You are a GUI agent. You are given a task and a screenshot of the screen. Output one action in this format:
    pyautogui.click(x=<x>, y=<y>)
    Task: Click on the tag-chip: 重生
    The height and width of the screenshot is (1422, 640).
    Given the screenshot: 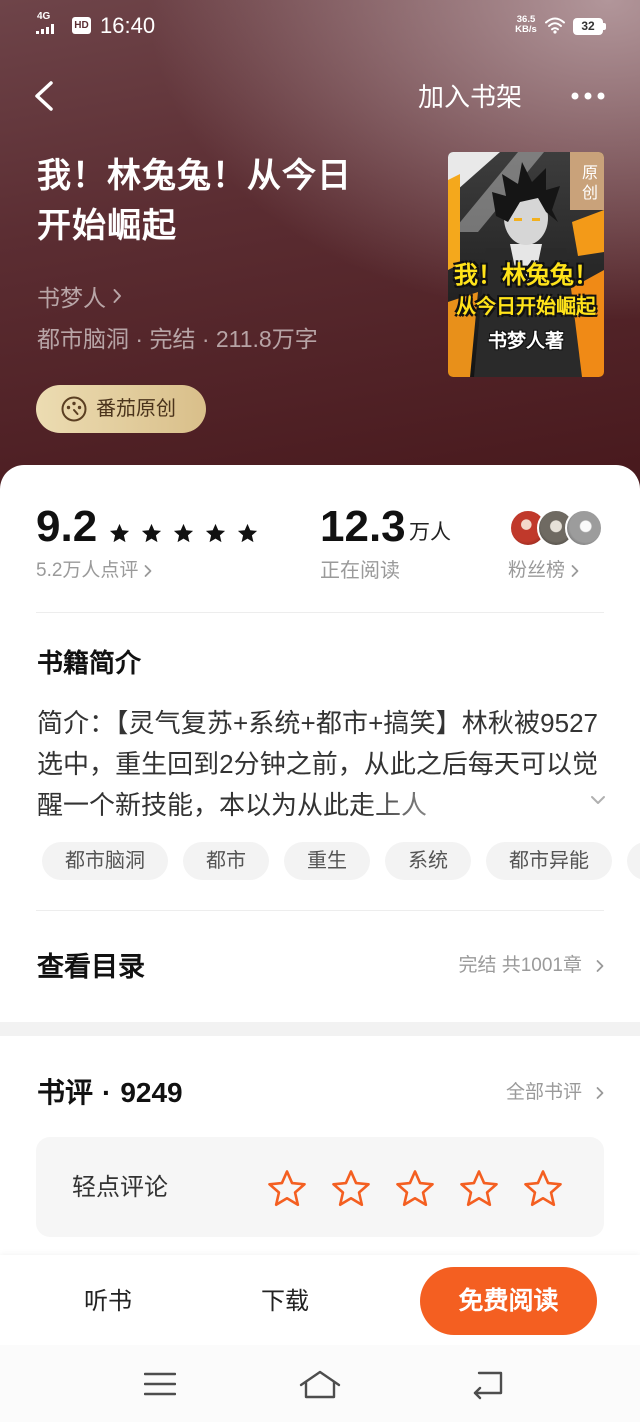 What is the action you would take?
    pyautogui.click(x=327, y=861)
    